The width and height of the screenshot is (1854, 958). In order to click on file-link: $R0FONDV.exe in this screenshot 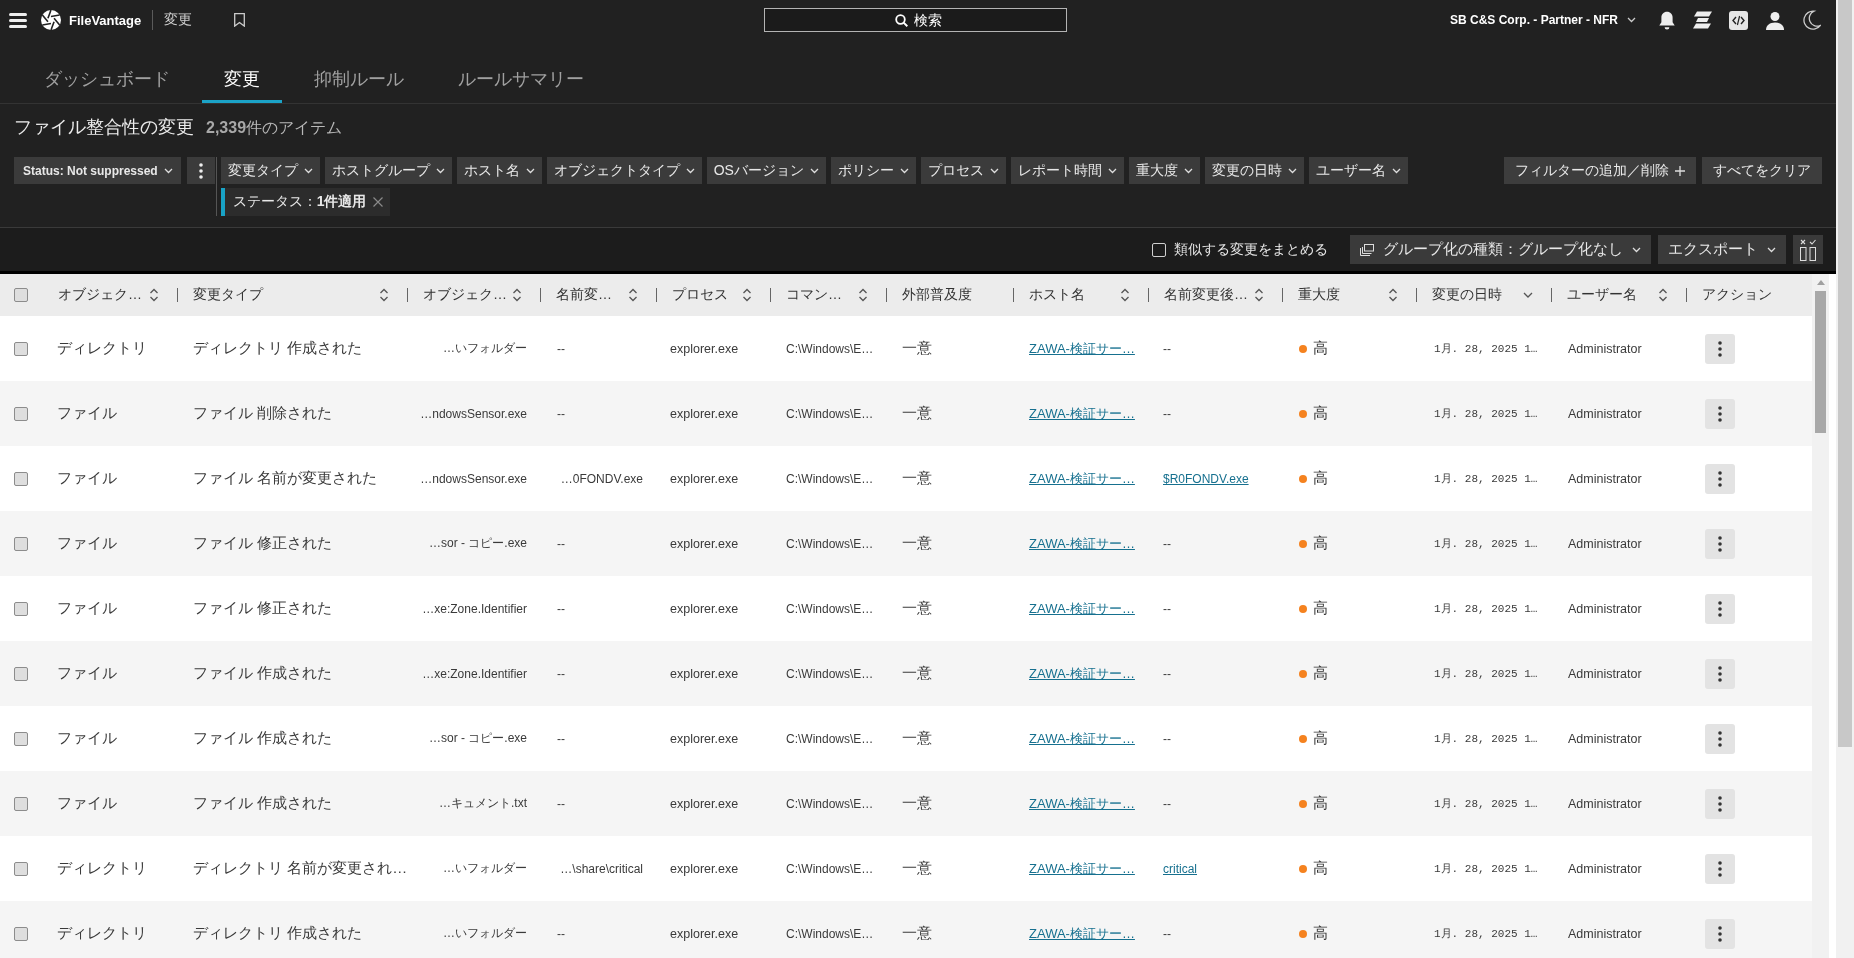, I will do `click(1206, 478)`.